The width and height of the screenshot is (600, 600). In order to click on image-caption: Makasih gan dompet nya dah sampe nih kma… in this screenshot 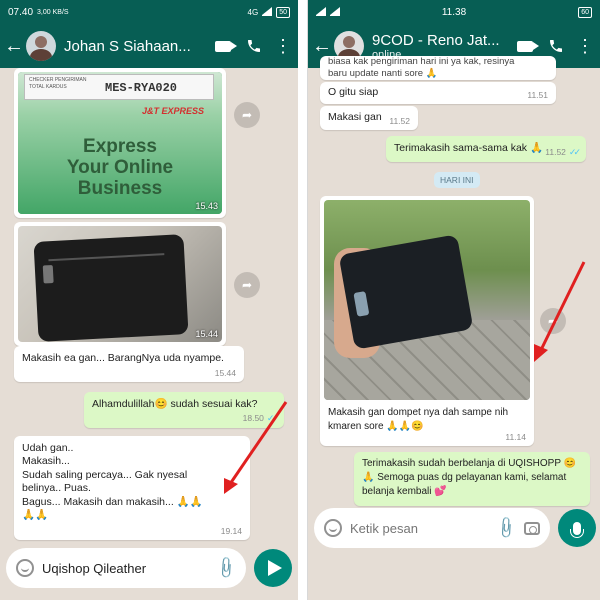, I will do `click(418, 419)`.